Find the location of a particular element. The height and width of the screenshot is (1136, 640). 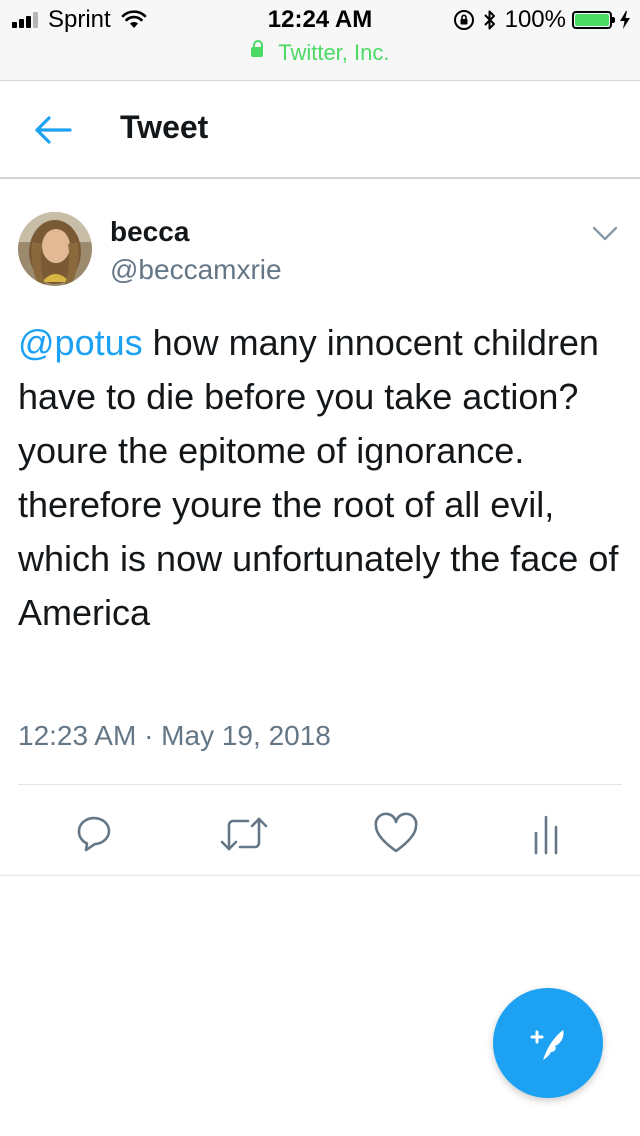

url-bar: Twitter, Inc. is located at coordinates (320, 53).